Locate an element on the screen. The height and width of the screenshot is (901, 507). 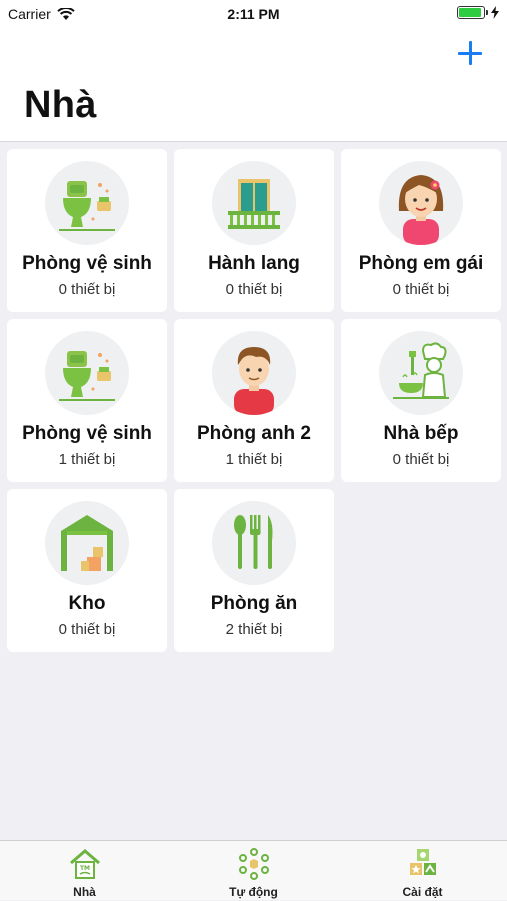
add-room-button is located at coordinates (470, 53).